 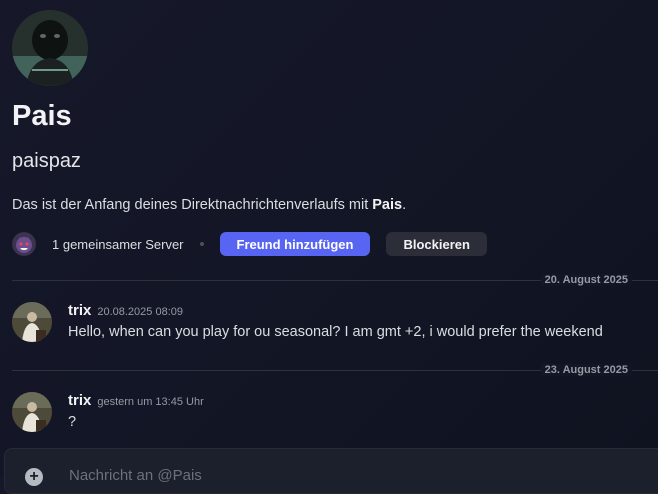 What do you see at coordinates (335, 370) in the screenshot?
I see `date-divider: 23. August 2025` at bounding box center [335, 370].